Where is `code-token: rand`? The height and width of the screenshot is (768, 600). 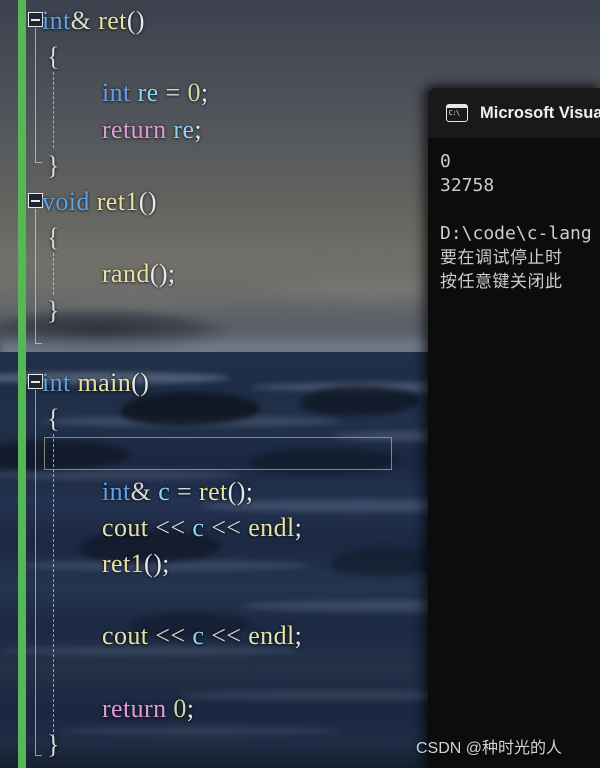
code-token: rand is located at coordinates (126, 274).